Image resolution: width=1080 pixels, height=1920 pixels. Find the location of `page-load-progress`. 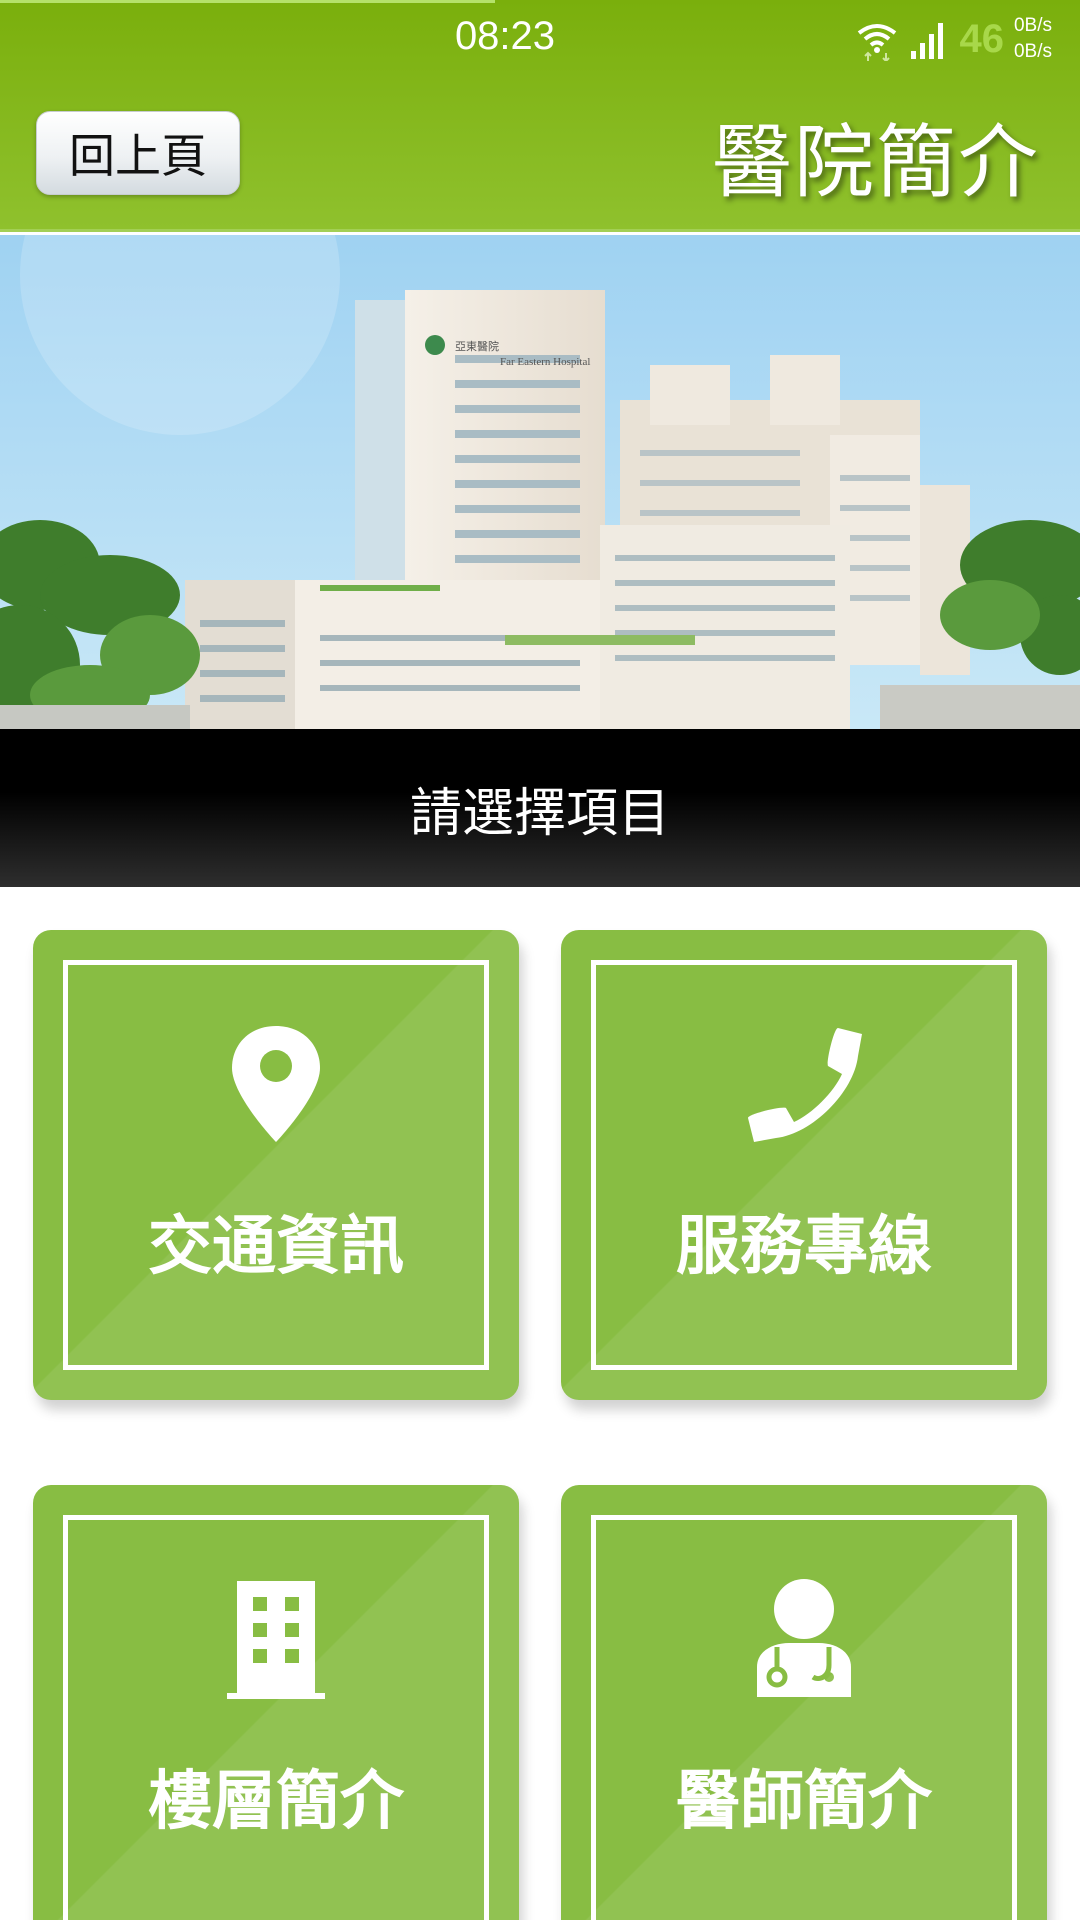

page-load-progress is located at coordinates (247, 1).